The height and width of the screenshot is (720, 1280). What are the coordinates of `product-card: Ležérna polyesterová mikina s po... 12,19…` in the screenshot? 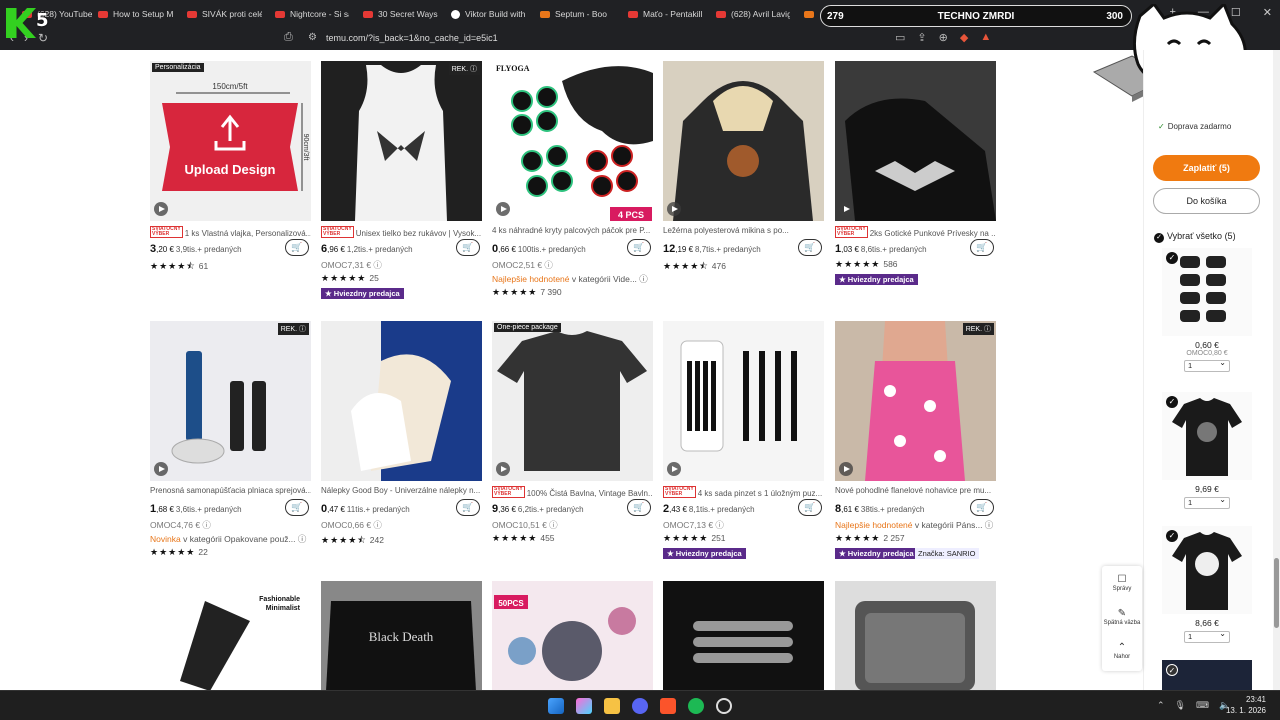 It's located at (743, 181).